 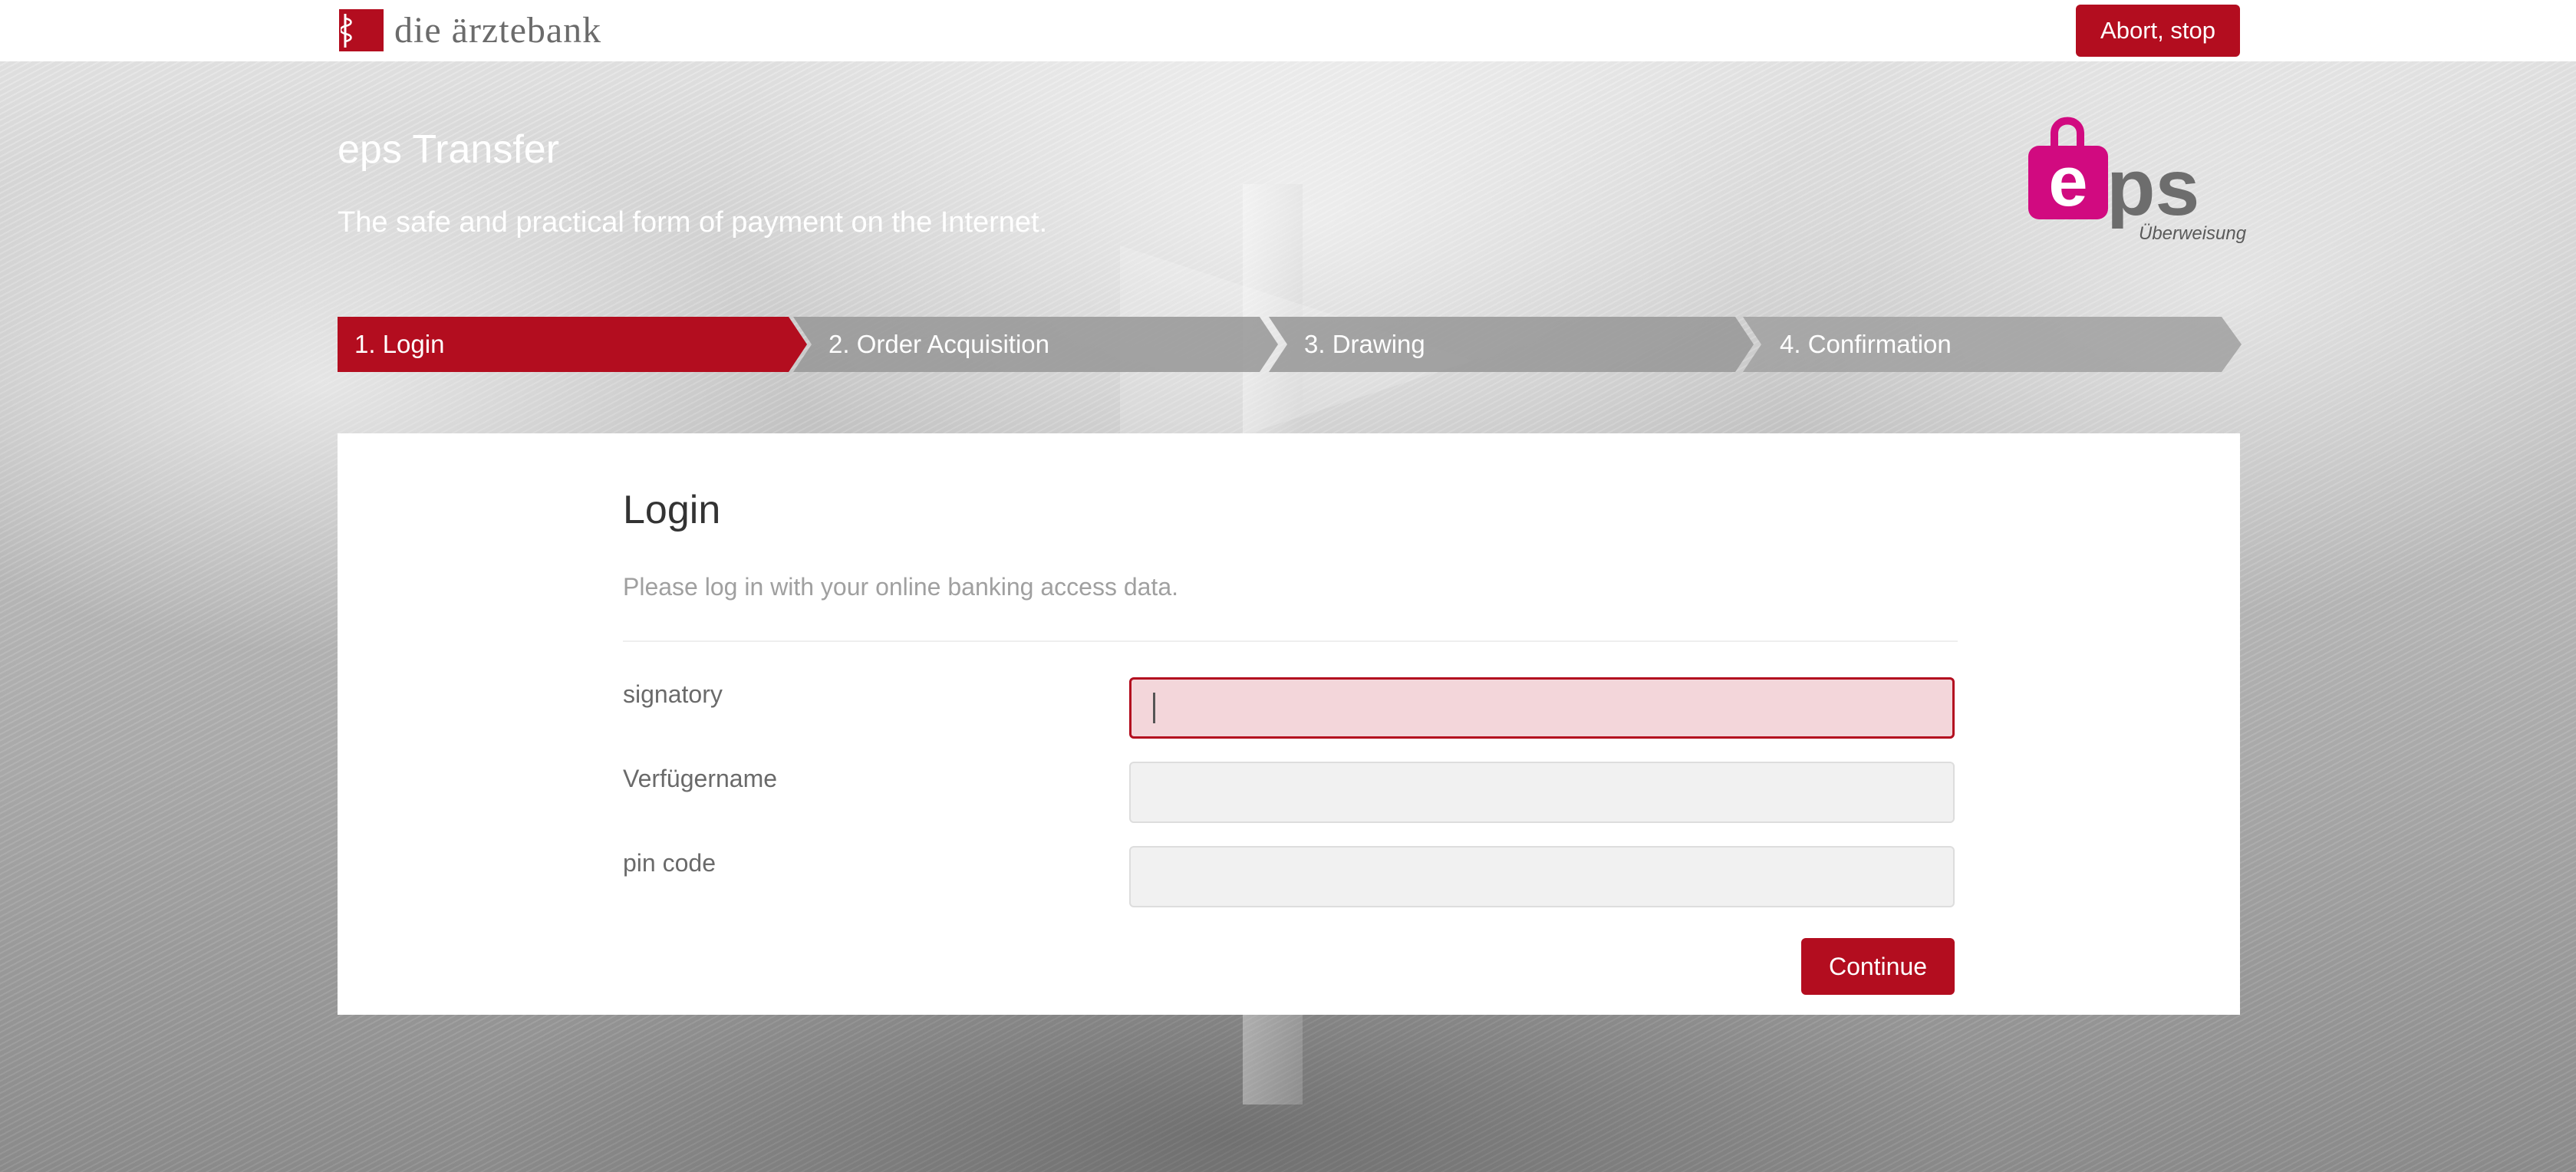 What do you see at coordinates (361, 30) in the screenshot?
I see `bank-logo-icon` at bounding box center [361, 30].